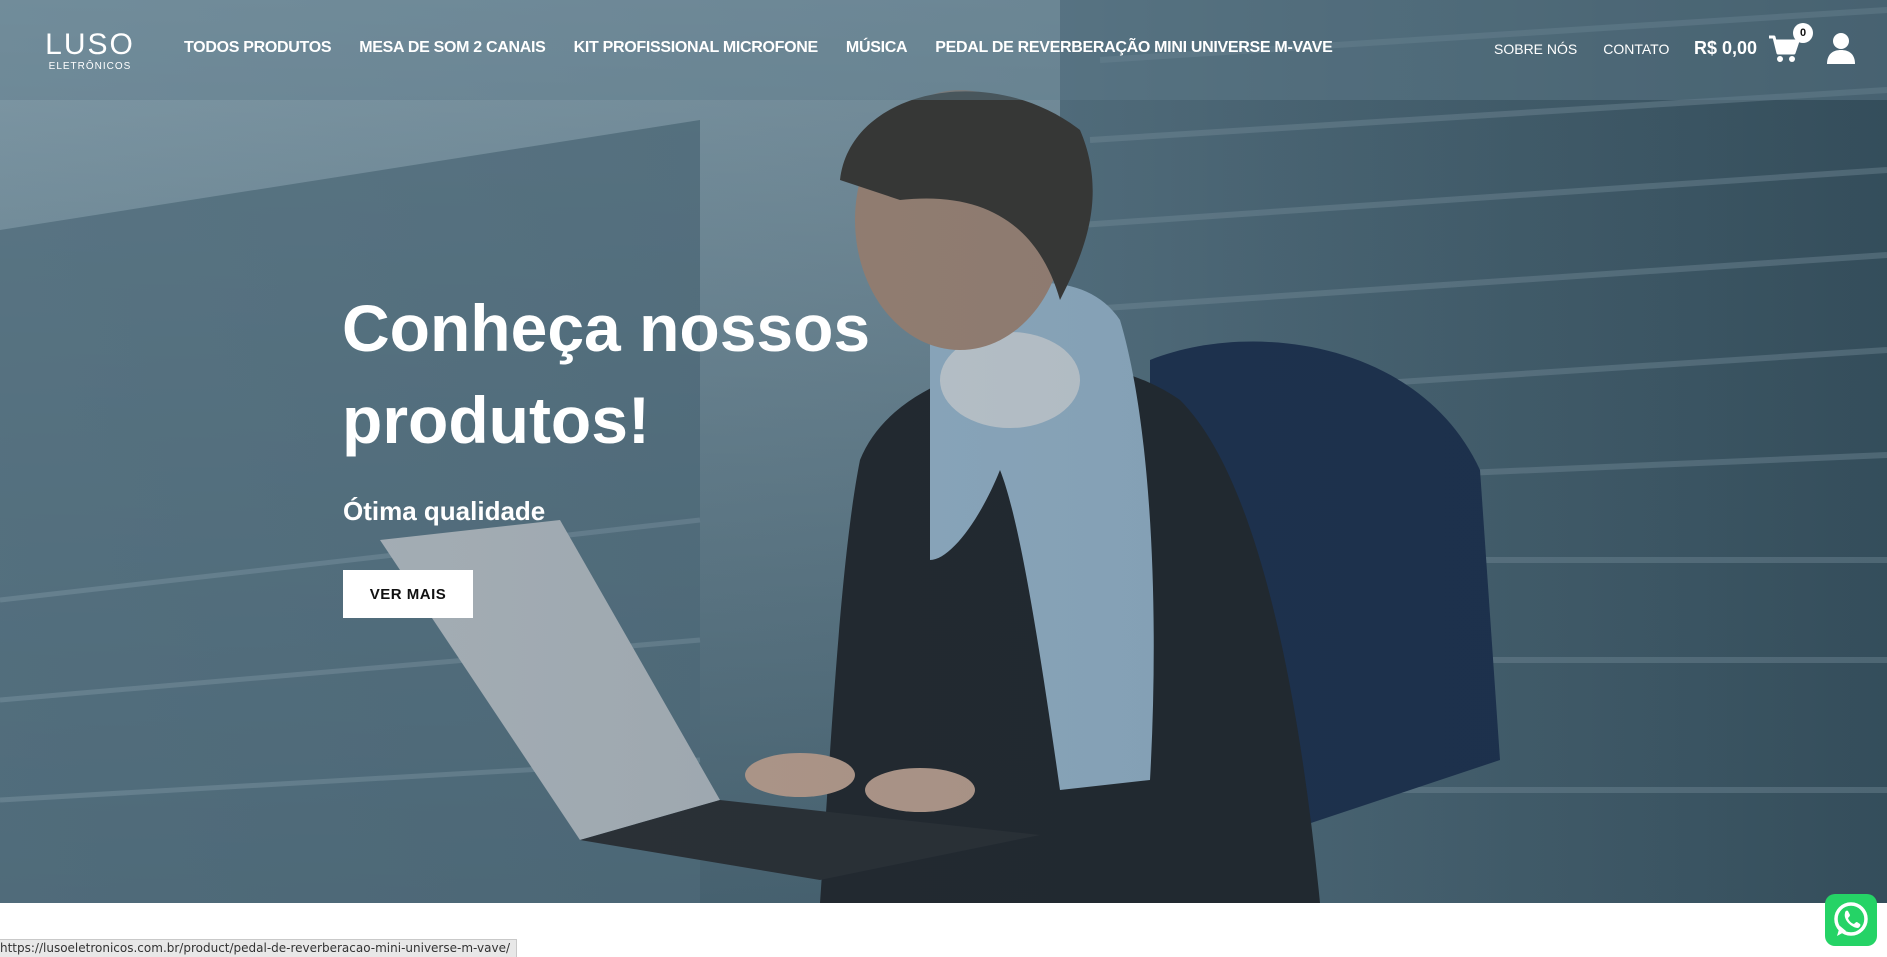 The height and width of the screenshot is (957, 1887). Describe the element at coordinates (444, 511) in the screenshot. I see `hero-subtitle: Ótima qualidade` at that location.